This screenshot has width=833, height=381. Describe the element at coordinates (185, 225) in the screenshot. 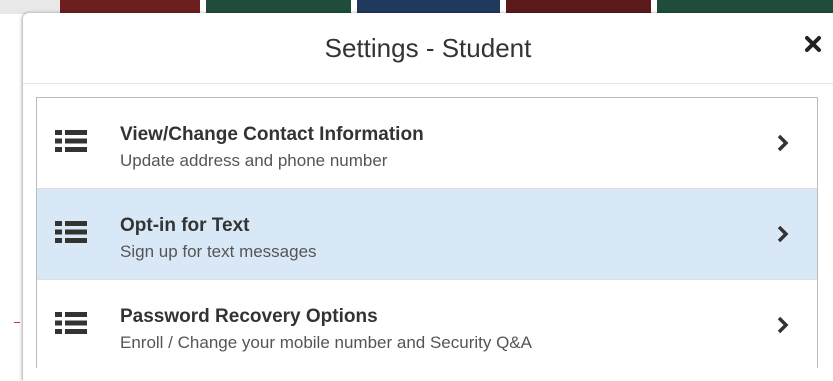

I see `item-title: Opt-in for Text` at that location.